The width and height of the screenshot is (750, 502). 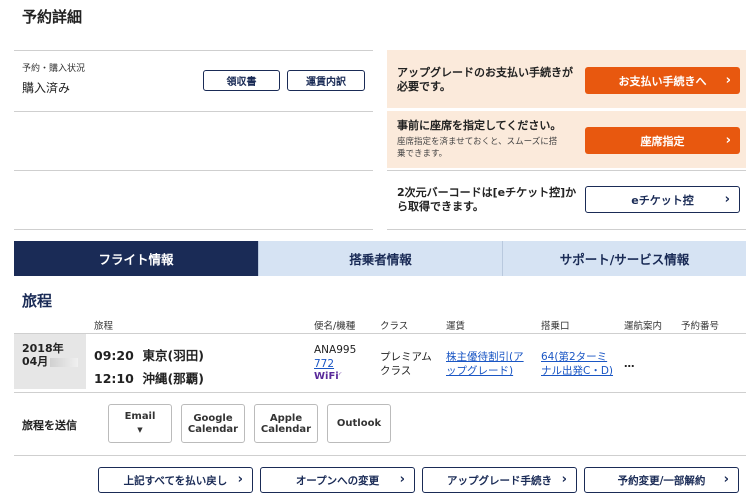 What do you see at coordinates (624, 258) in the screenshot?
I see `tab-support-service: サポート/サービス情報` at bounding box center [624, 258].